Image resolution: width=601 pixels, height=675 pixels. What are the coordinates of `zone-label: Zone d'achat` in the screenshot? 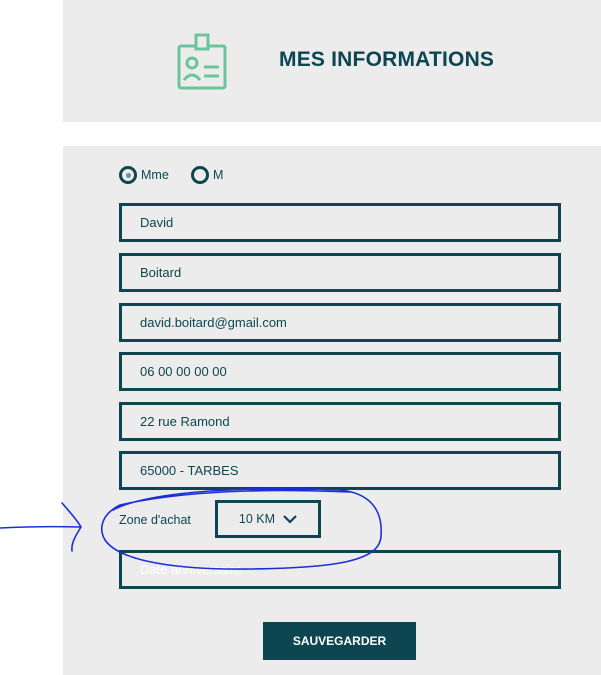 It's located at (155, 520).